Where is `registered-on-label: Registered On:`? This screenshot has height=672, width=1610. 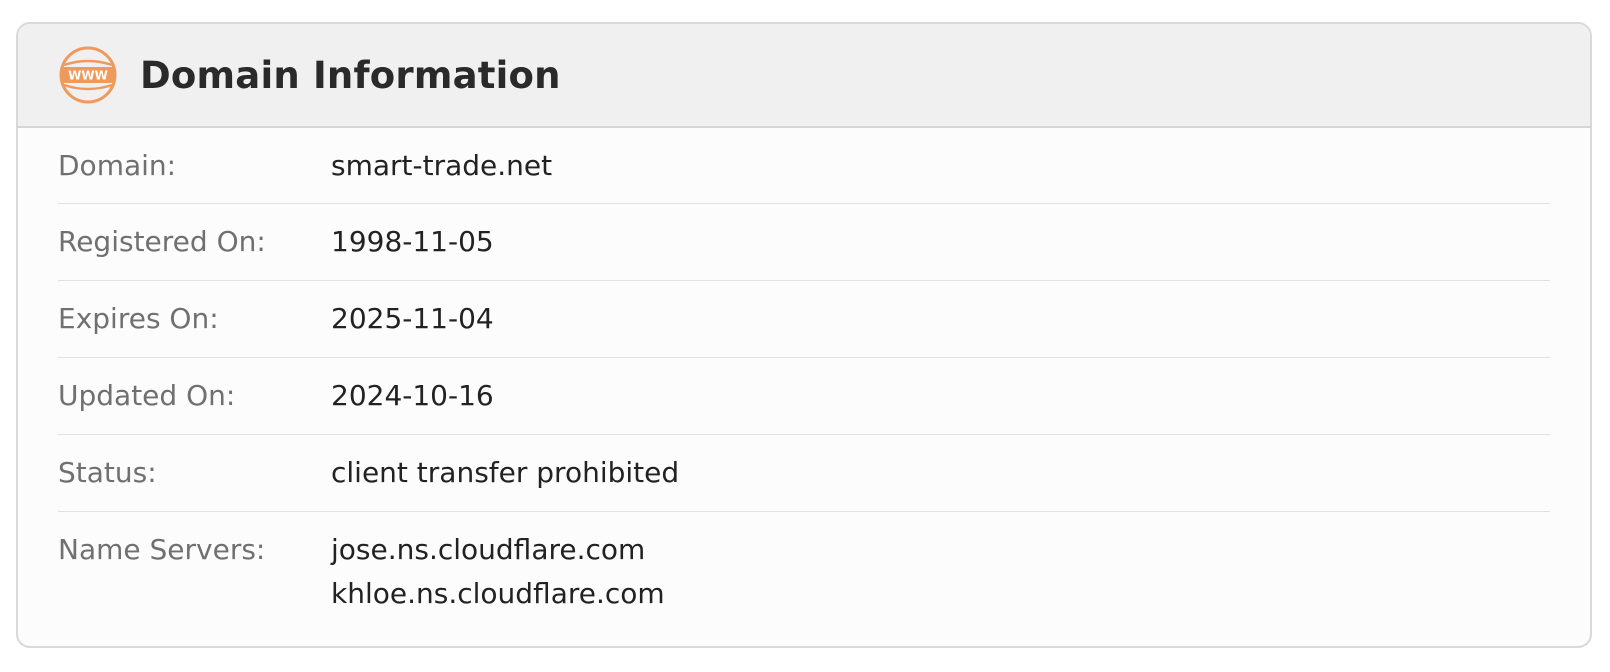 registered-on-label: Registered On: is located at coordinates (162, 241).